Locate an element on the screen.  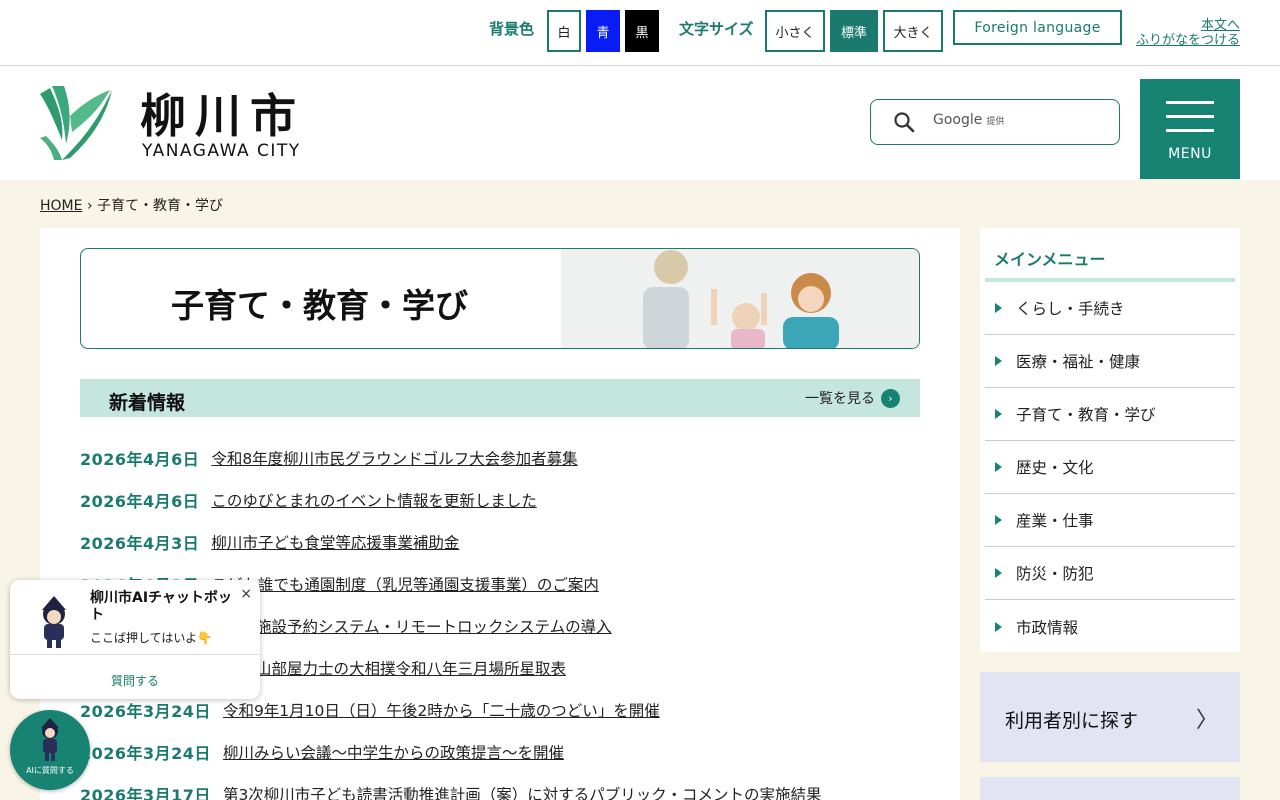
news-link: 柳川みらい会議～中学生からの政策提言～を開催 is located at coordinates (393, 752).